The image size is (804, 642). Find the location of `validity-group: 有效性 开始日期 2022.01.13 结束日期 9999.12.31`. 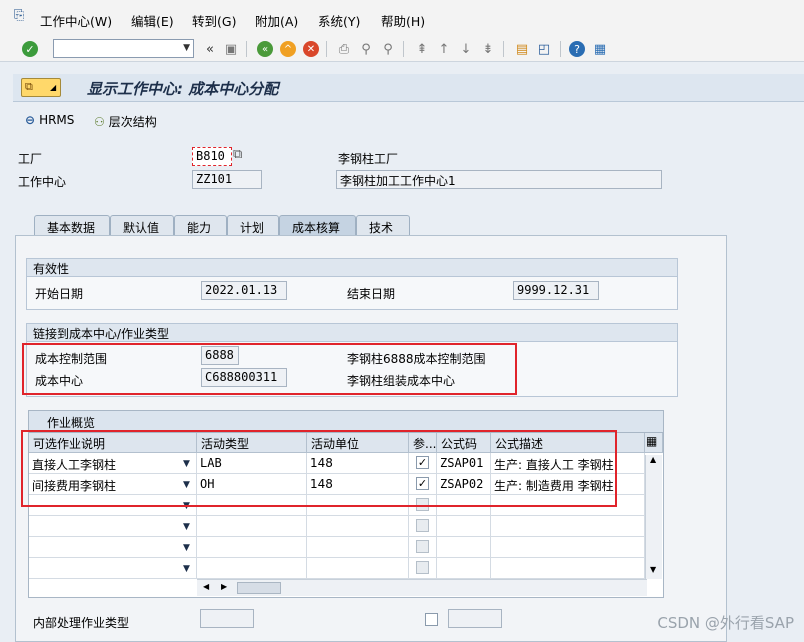

validity-group: 有效性 开始日期 2022.01.13 结束日期 9999.12.31 is located at coordinates (352, 284).